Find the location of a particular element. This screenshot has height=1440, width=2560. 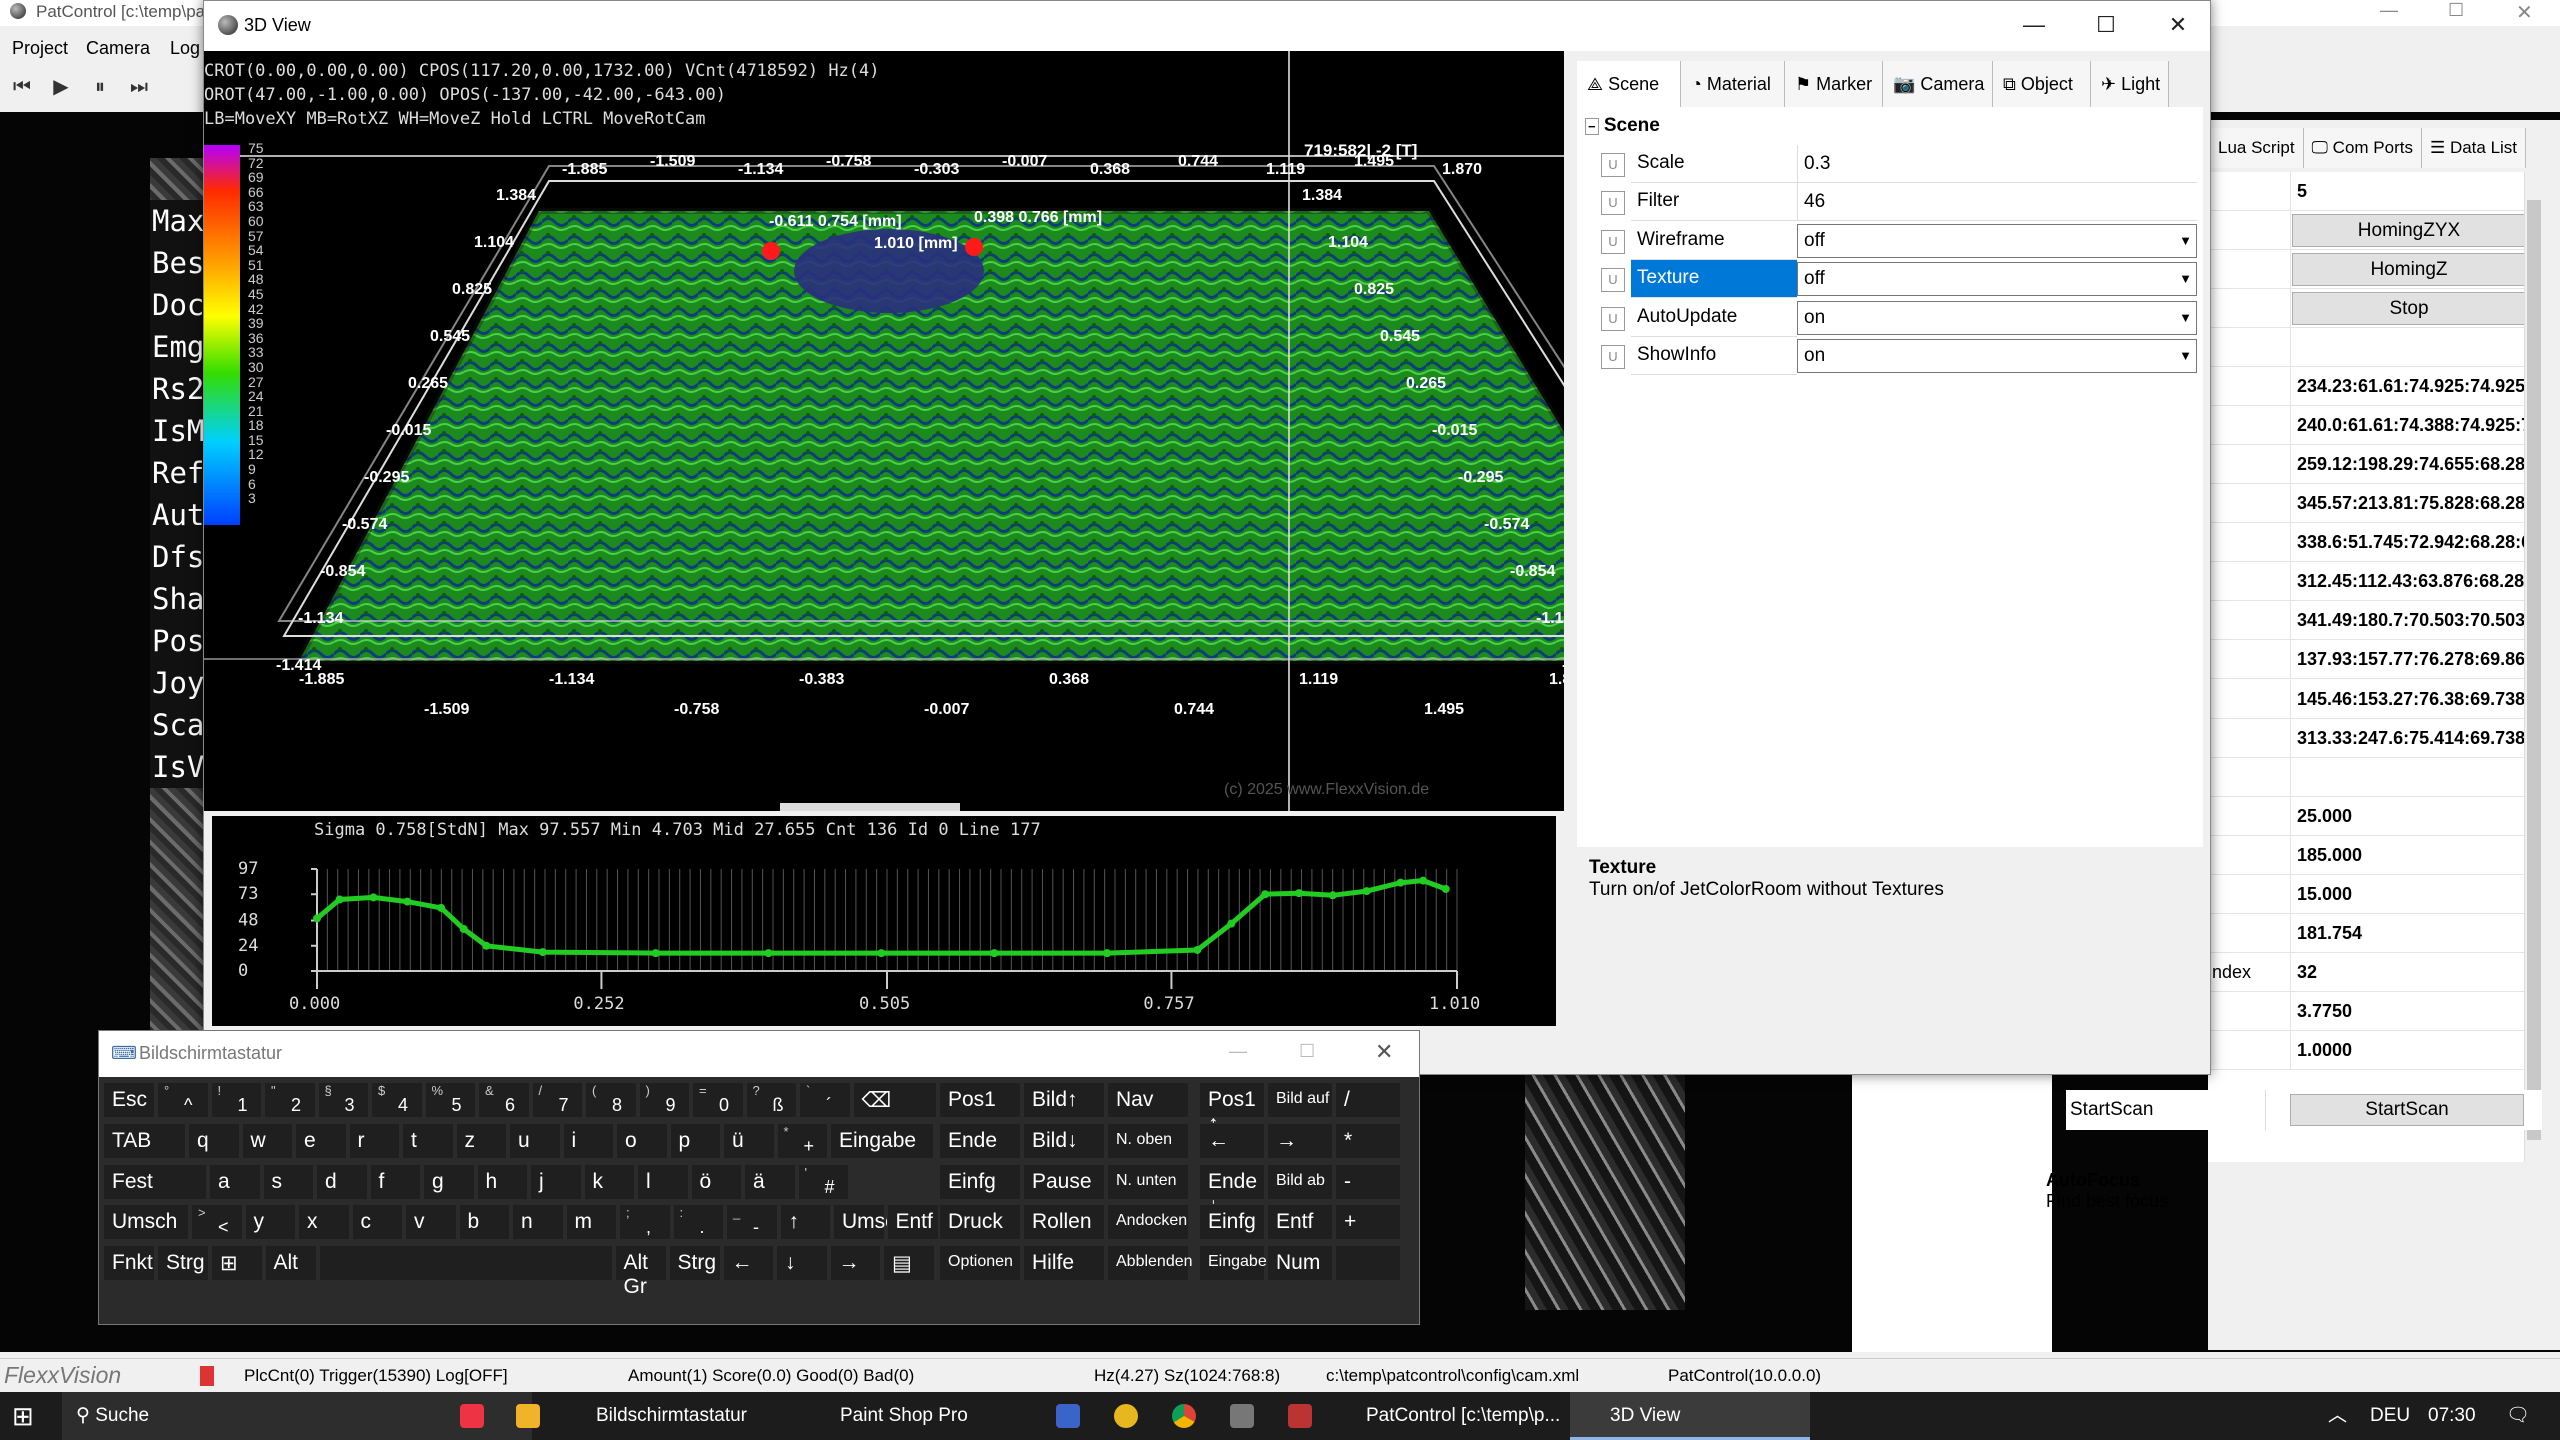

key: e is located at coordinates (321, 1141).